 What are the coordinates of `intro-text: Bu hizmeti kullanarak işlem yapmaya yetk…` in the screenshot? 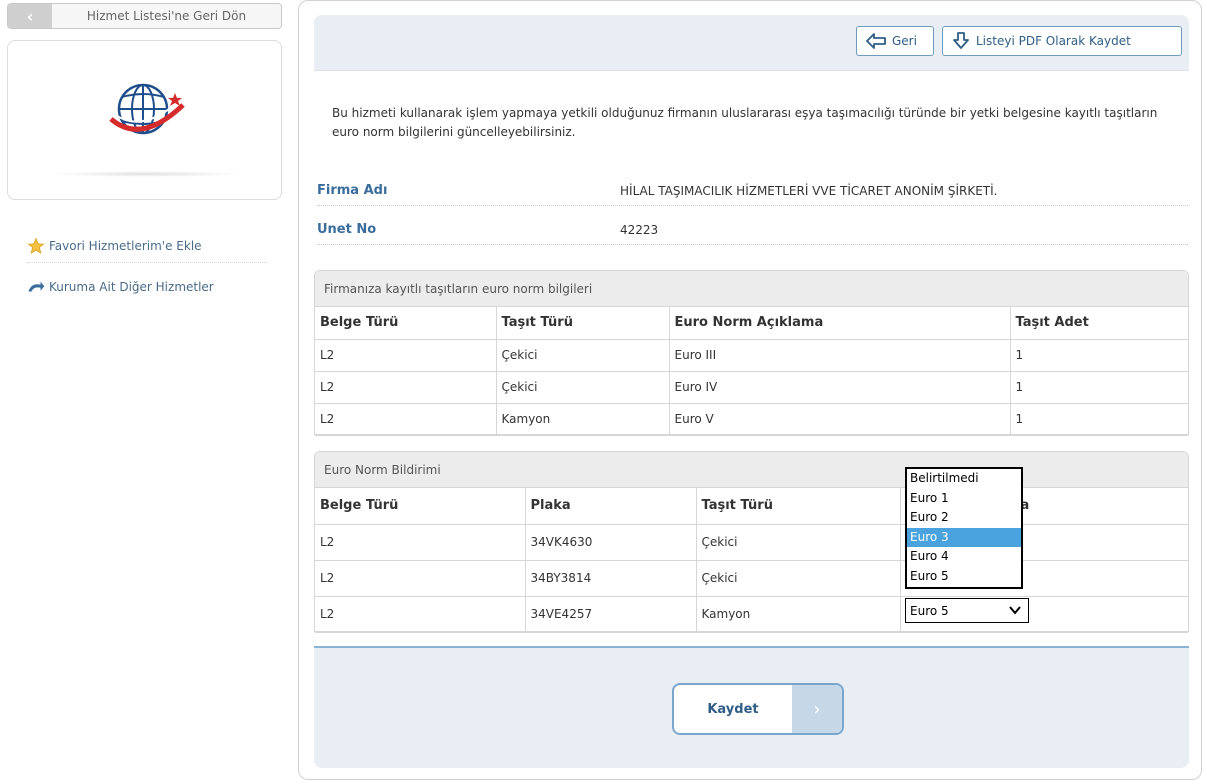 It's located at (745, 122).